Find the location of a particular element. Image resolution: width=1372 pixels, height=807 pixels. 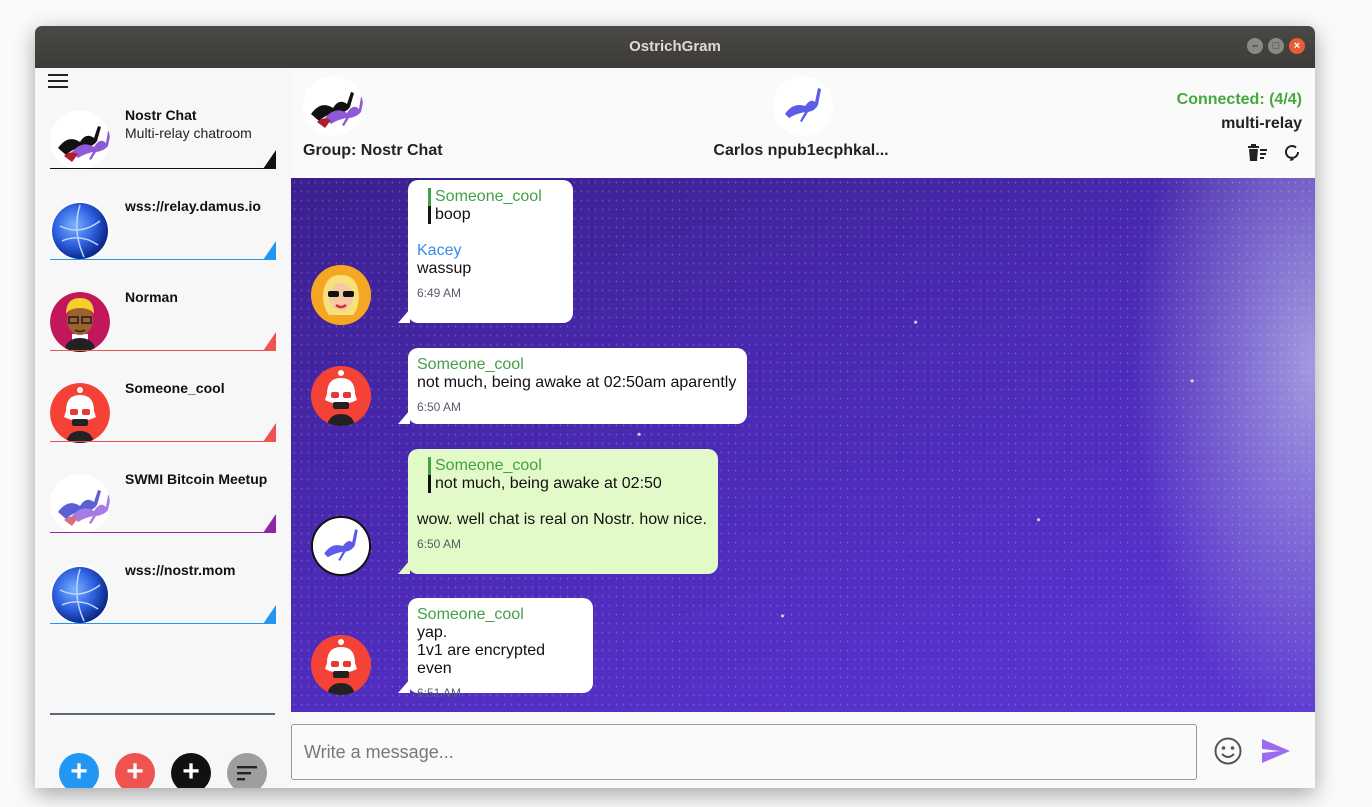

group-avatar is located at coordinates (333, 106).